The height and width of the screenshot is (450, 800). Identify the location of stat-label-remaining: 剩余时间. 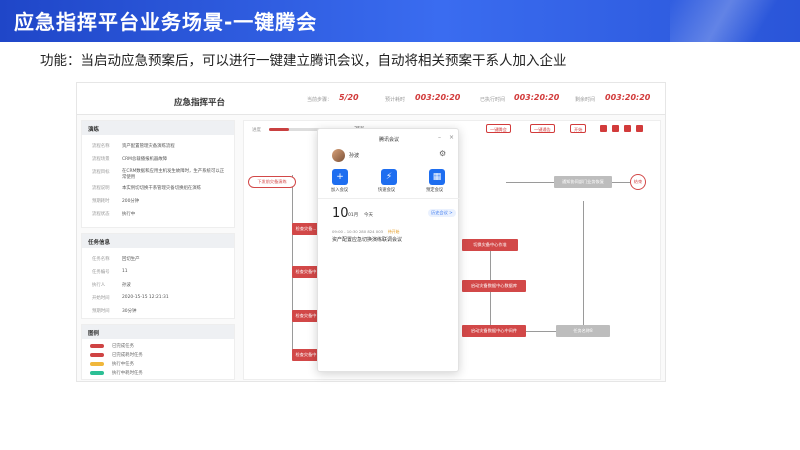
(585, 100).